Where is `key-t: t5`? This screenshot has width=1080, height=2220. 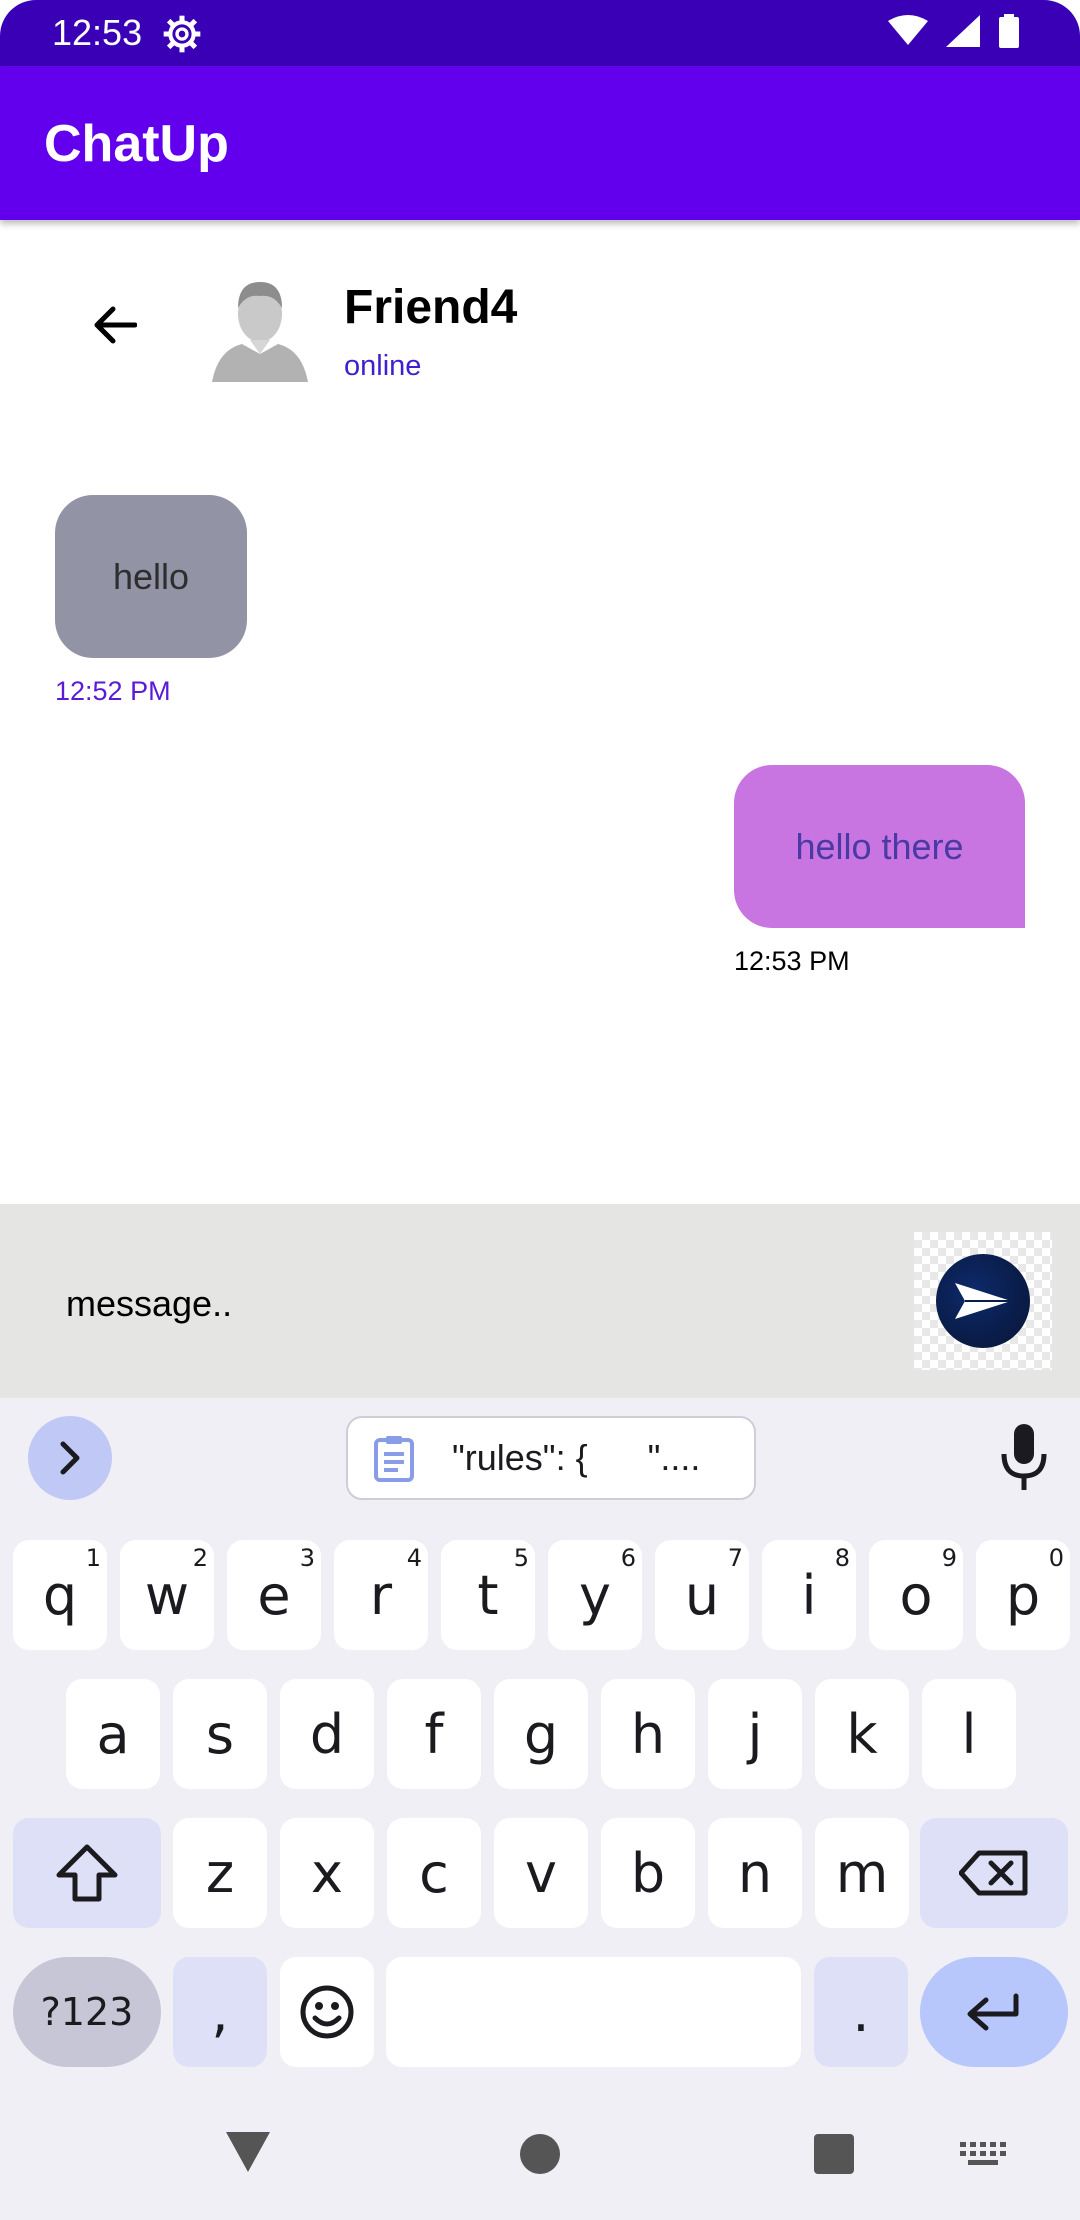
key-t: t5 is located at coordinates (488, 1595).